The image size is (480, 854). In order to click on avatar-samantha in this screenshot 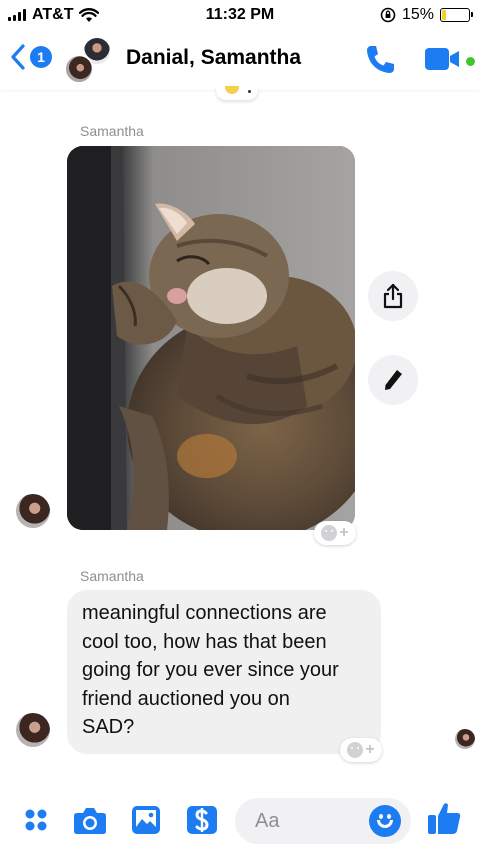, I will do `click(79, 69)`.